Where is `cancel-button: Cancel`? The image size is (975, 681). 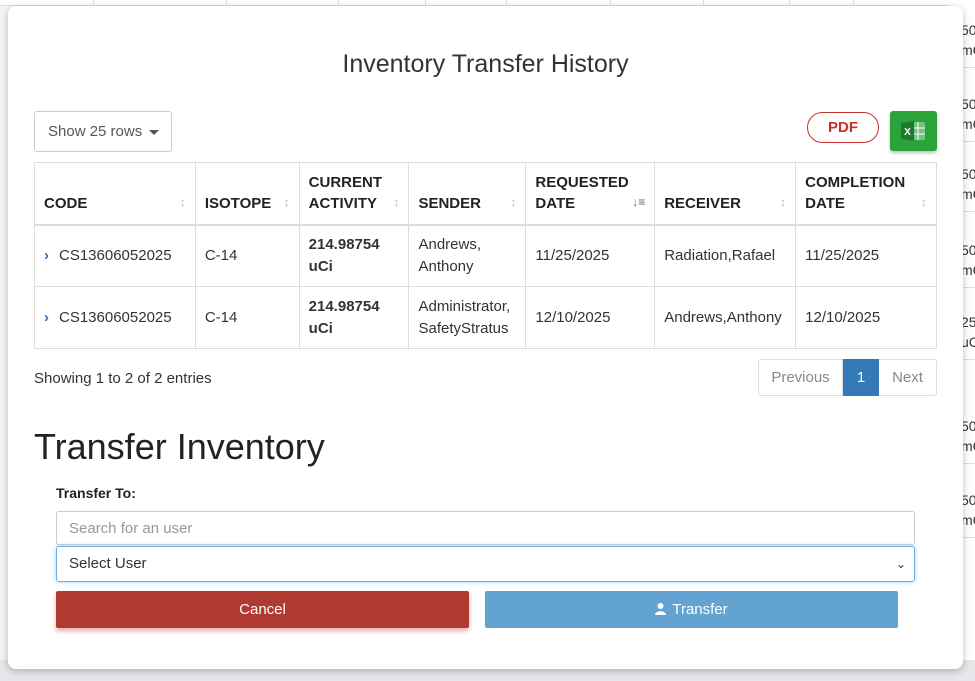 cancel-button: Cancel is located at coordinates (262, 609).